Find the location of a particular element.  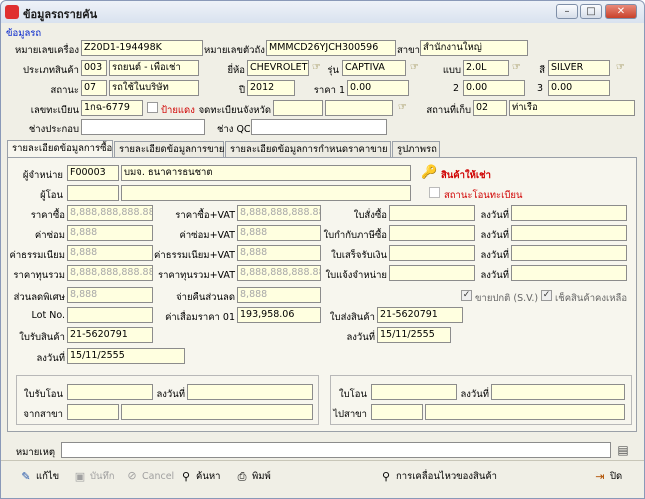

province-name is located at coordinates (359, 108).